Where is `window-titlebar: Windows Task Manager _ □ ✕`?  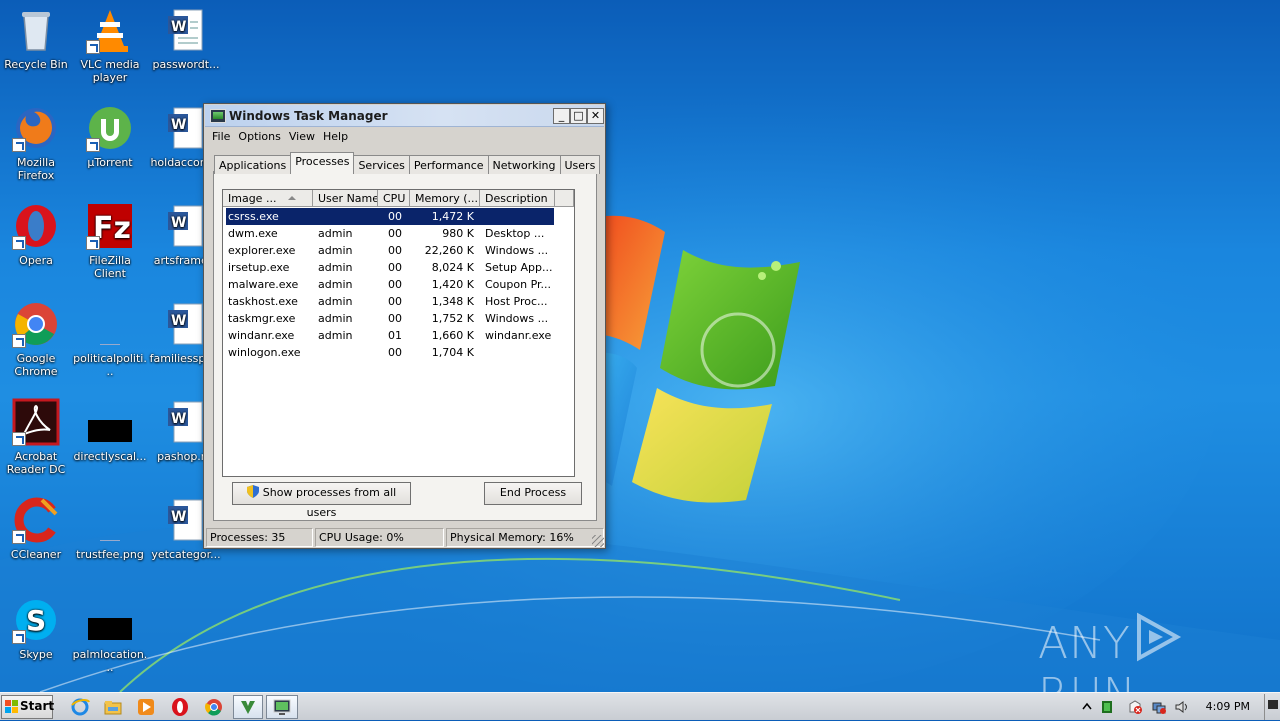
window-titlebar: Windows Task Manager _ □ ✕ is located at coordinates (404, 116).